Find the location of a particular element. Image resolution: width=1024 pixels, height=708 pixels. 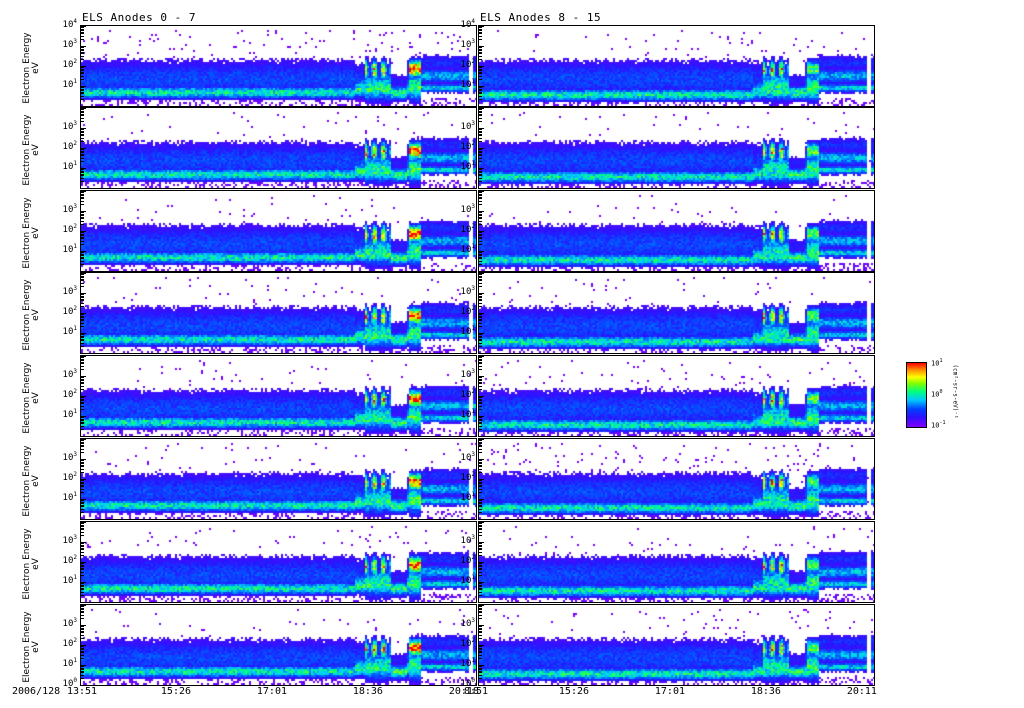

spectrogram-heatmap is located at coordinates (278, 562).